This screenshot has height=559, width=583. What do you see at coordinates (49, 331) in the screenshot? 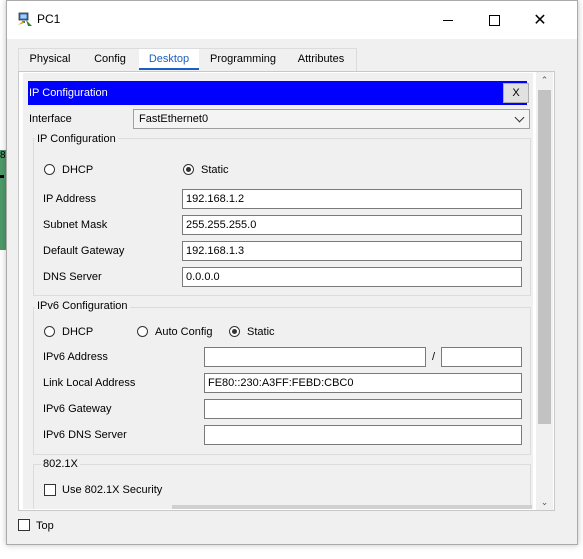
I see `ipv6-dhcp-radio` at bounding box center [49, 331].